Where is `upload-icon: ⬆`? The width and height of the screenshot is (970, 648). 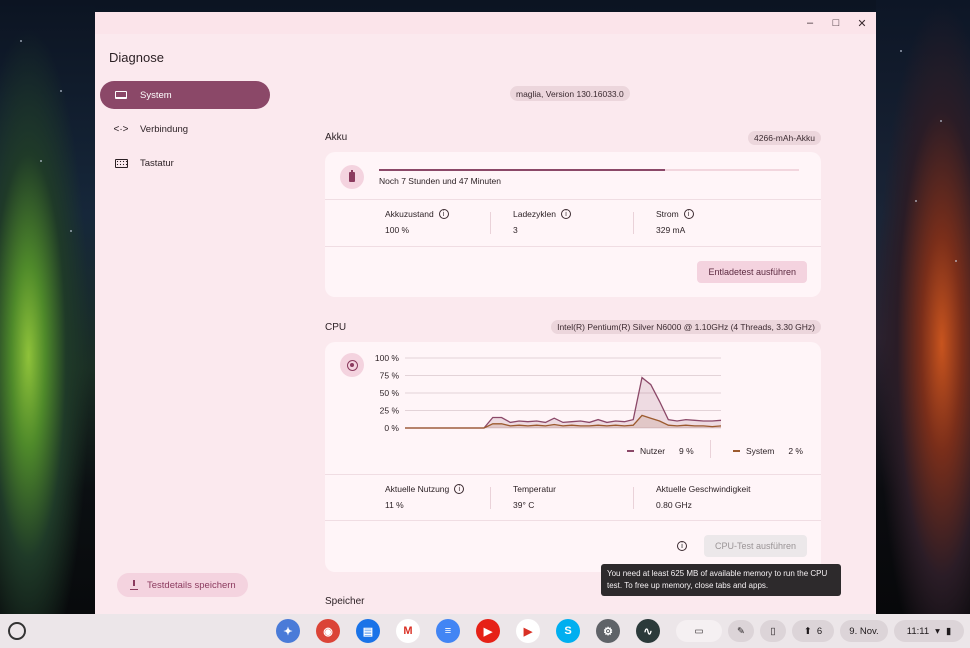 upload-icon: ⬆ is located at coordinates (807, 631).